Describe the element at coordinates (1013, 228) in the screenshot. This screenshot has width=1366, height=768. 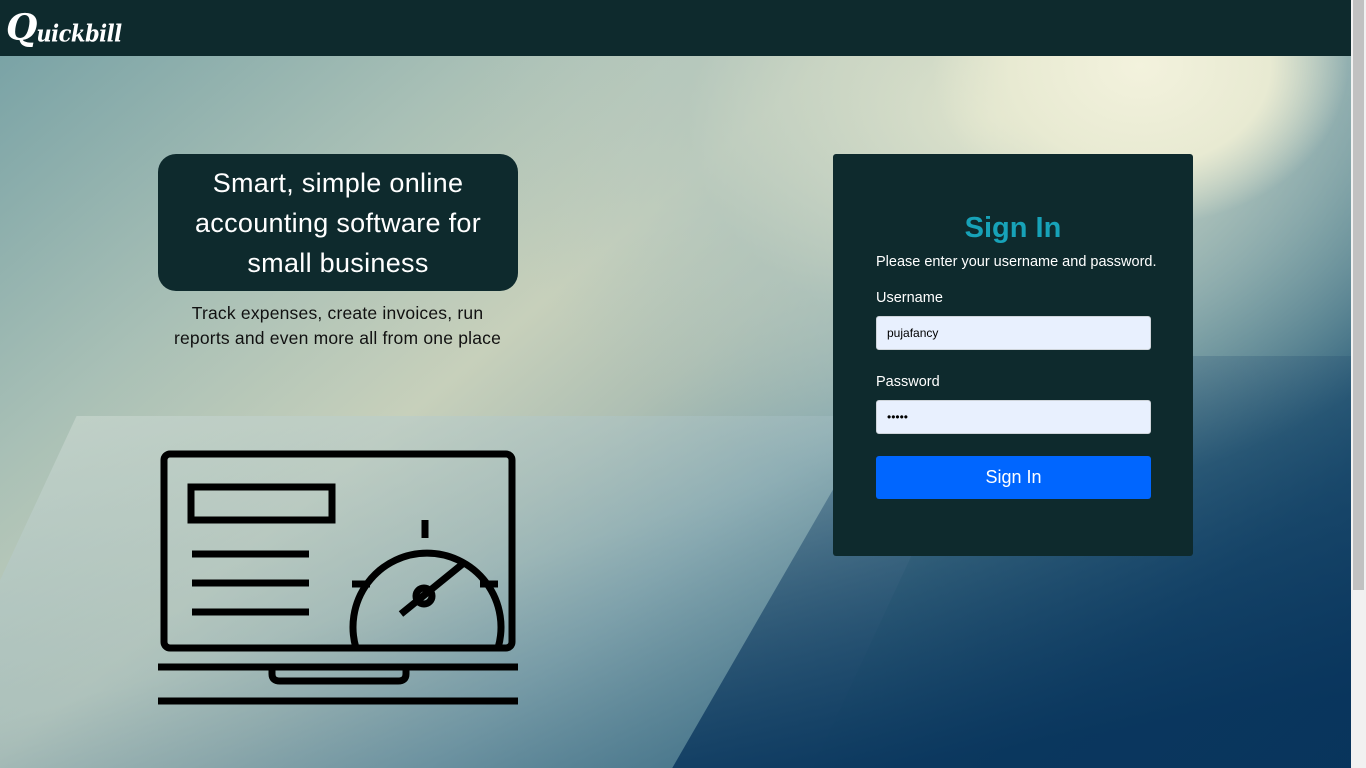
I see `sign-in-title: Sign In` at that location.